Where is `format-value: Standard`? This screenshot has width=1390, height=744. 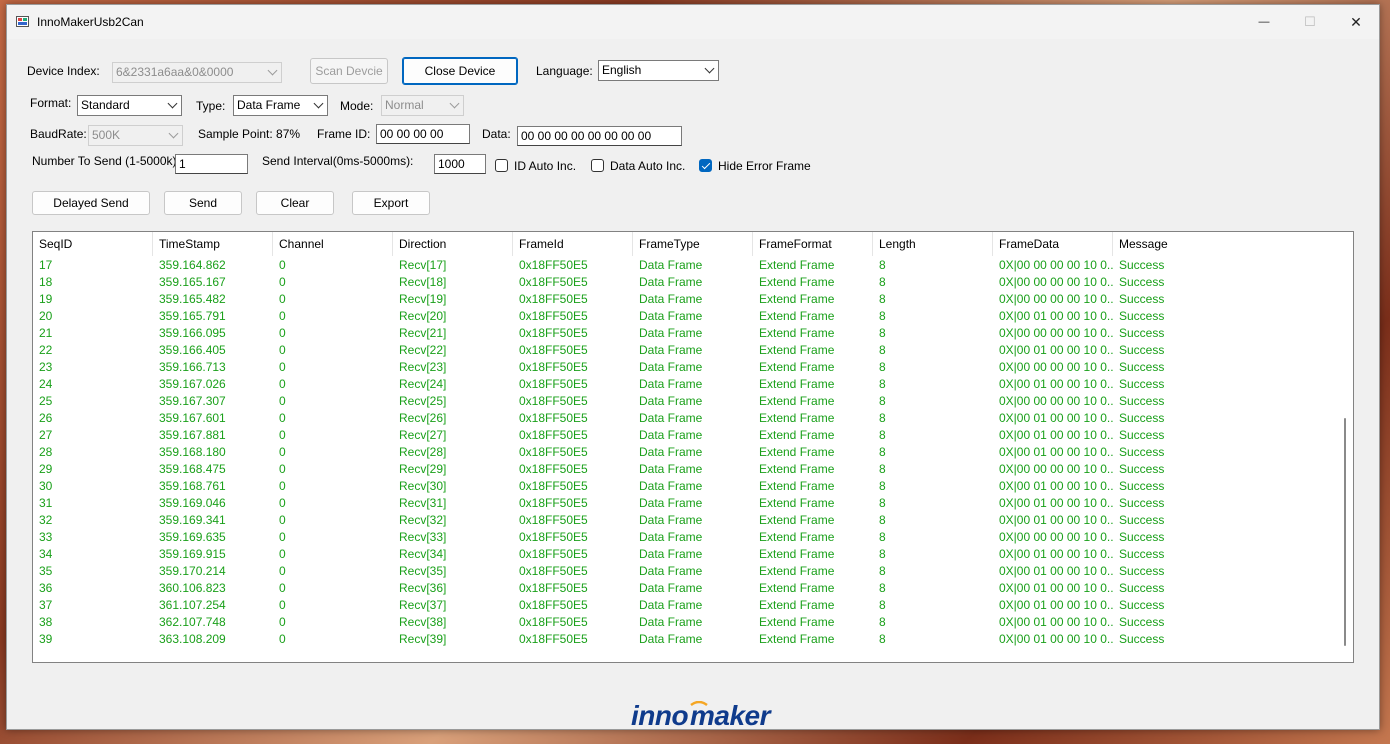
format-value: Standard is located at coordinates (105, 105).